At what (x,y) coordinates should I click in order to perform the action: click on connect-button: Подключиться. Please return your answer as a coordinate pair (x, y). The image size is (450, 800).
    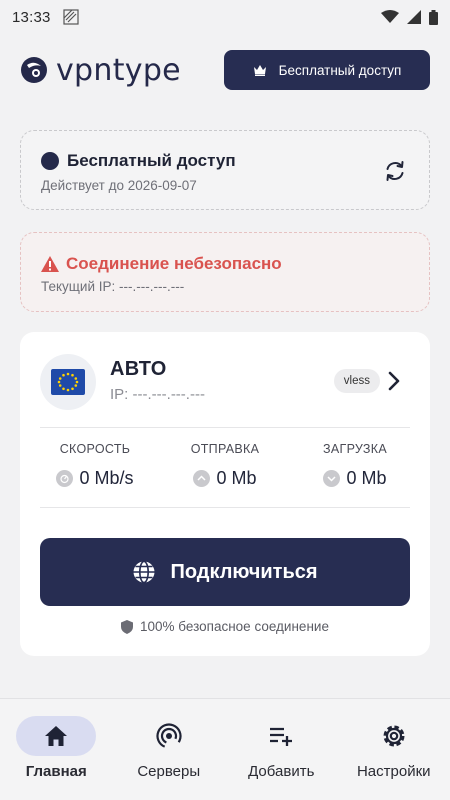
    Looking at the image, I should click on (225, 572).